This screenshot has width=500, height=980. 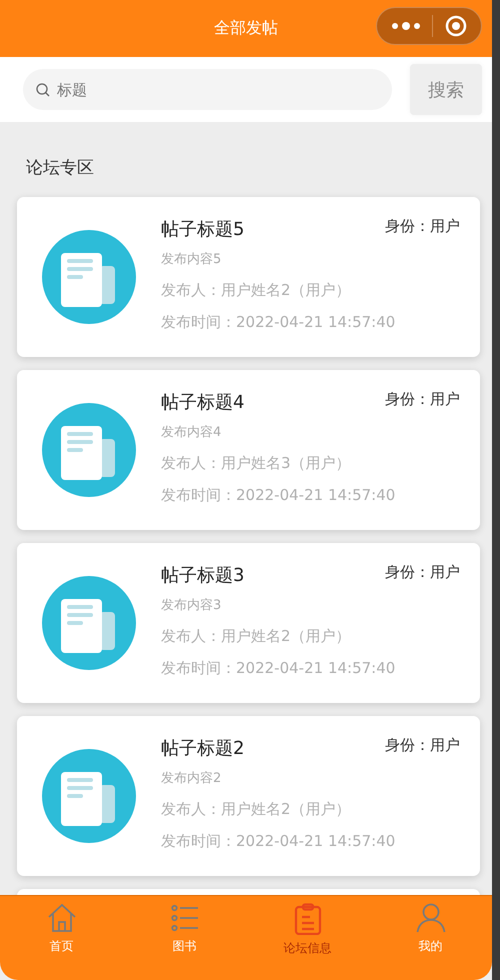 What do you see at coordinates (184, 938) in the screenshot?
I see `tab-item: 图书` at bounding box center [184, 938].